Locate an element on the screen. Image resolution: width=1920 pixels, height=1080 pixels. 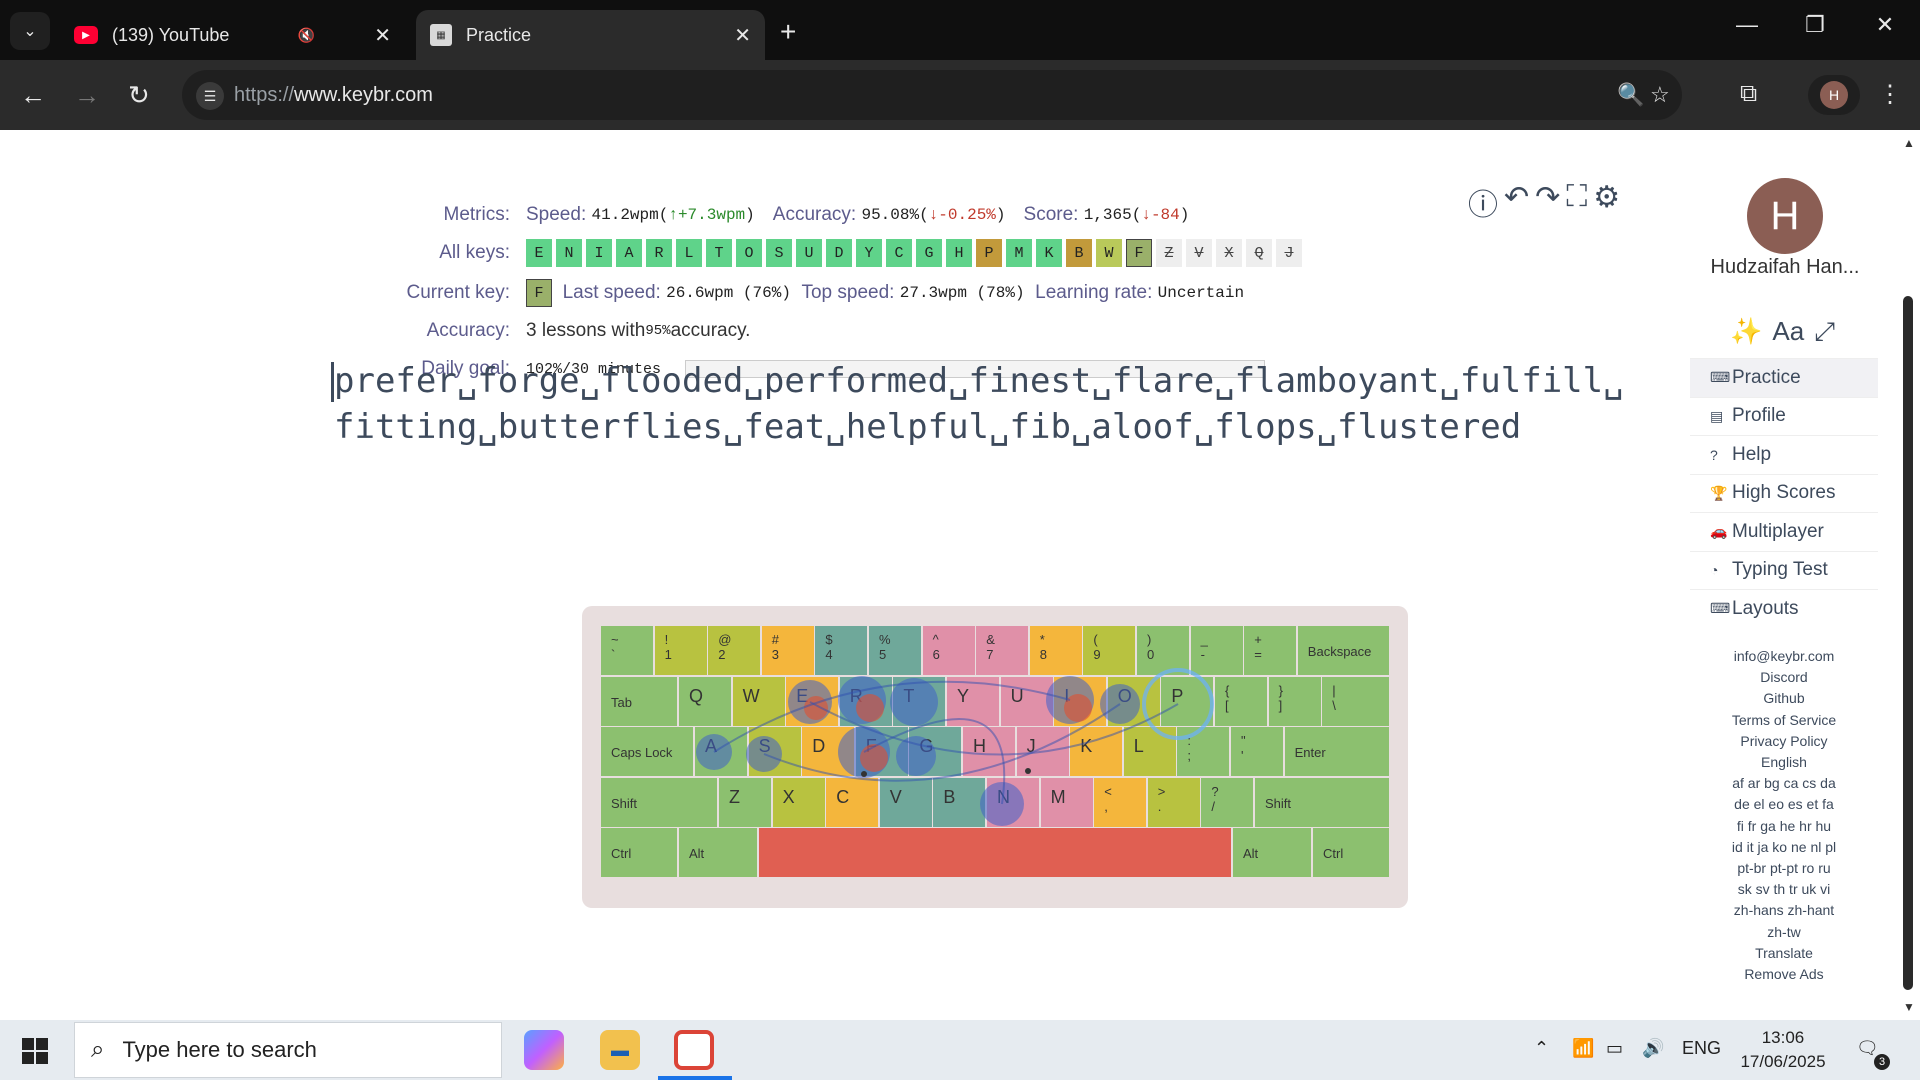
key-badge: T is located at coordinates (719, 253).